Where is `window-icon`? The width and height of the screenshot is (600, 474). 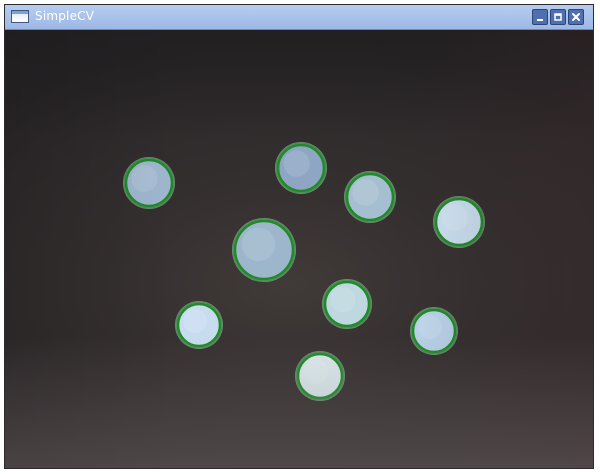 window-icon is located at coordinates (20, 16).